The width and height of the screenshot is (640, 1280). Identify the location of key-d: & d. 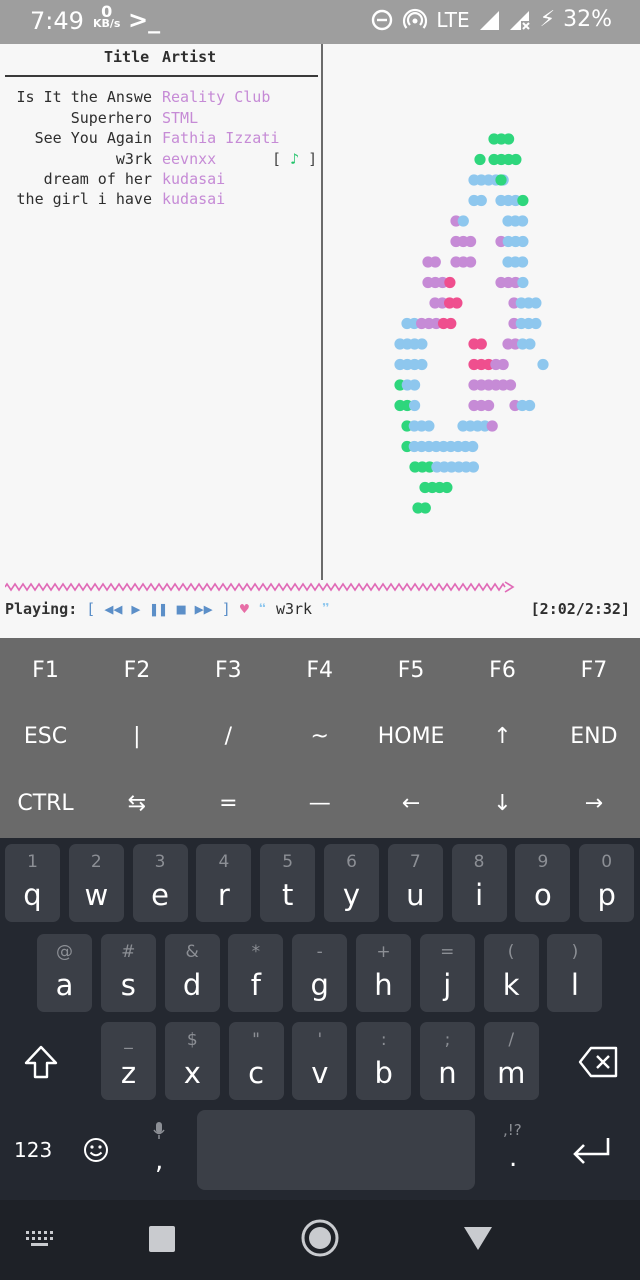
(192, 973).